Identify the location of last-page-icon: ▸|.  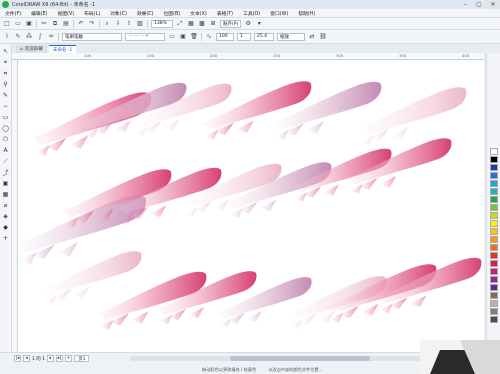
(60, 358).